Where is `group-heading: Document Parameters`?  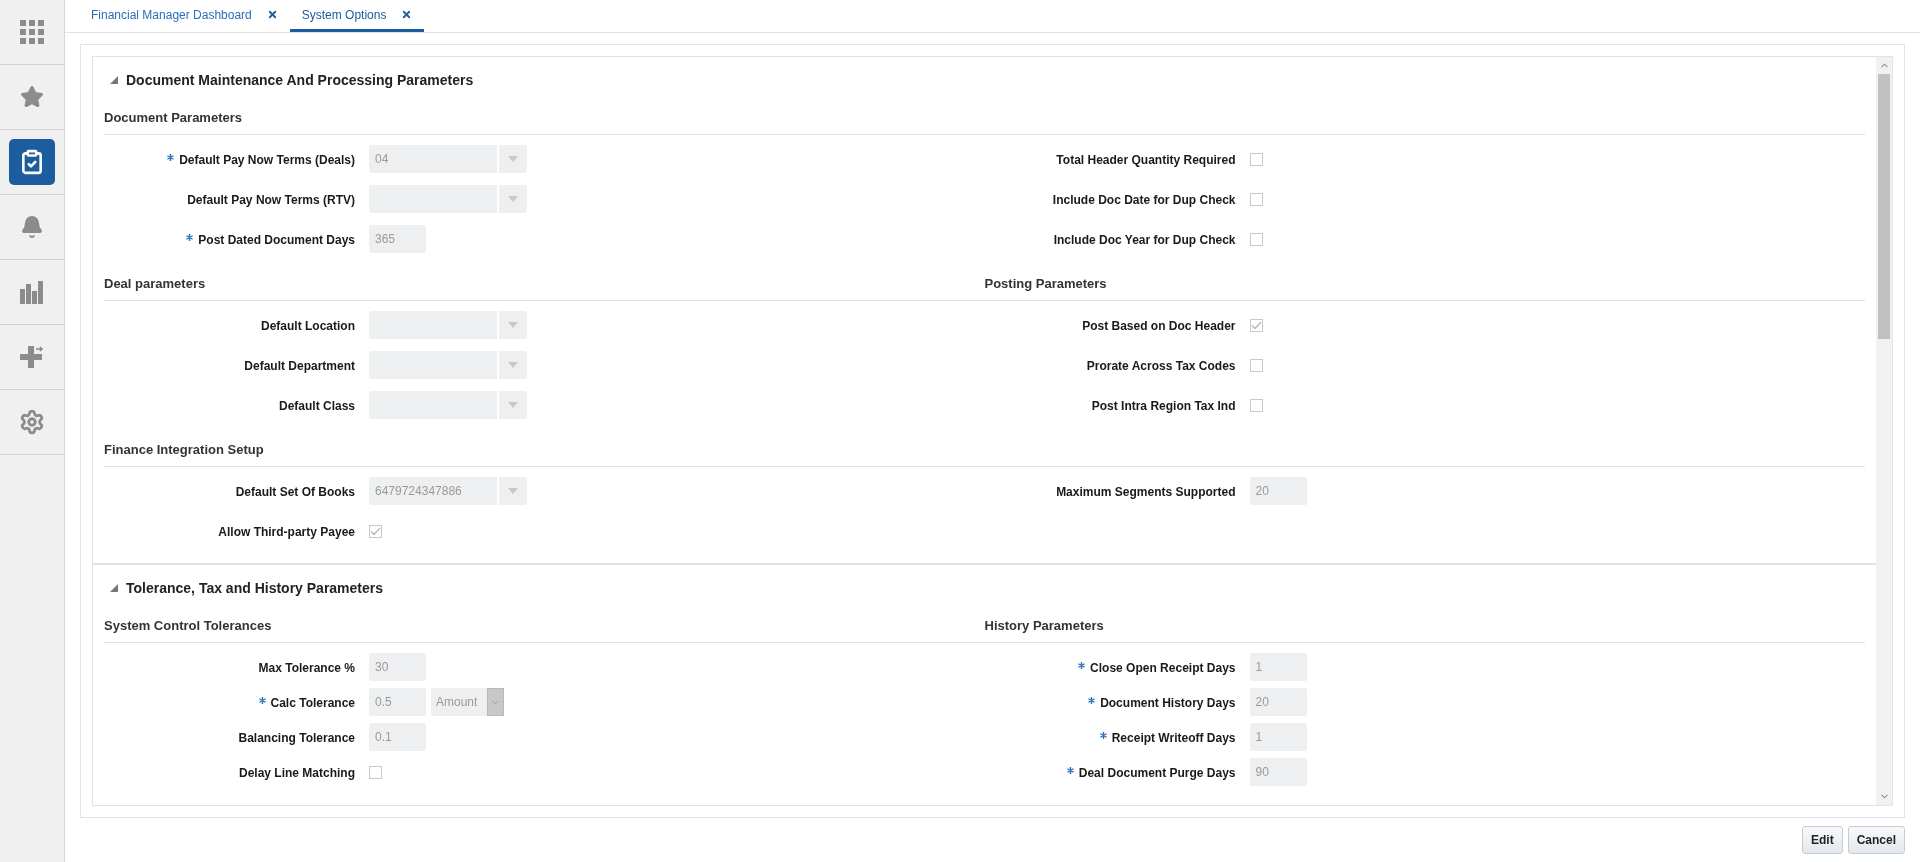
group-heading: Document Parameters is located at coordinates (173, 117).